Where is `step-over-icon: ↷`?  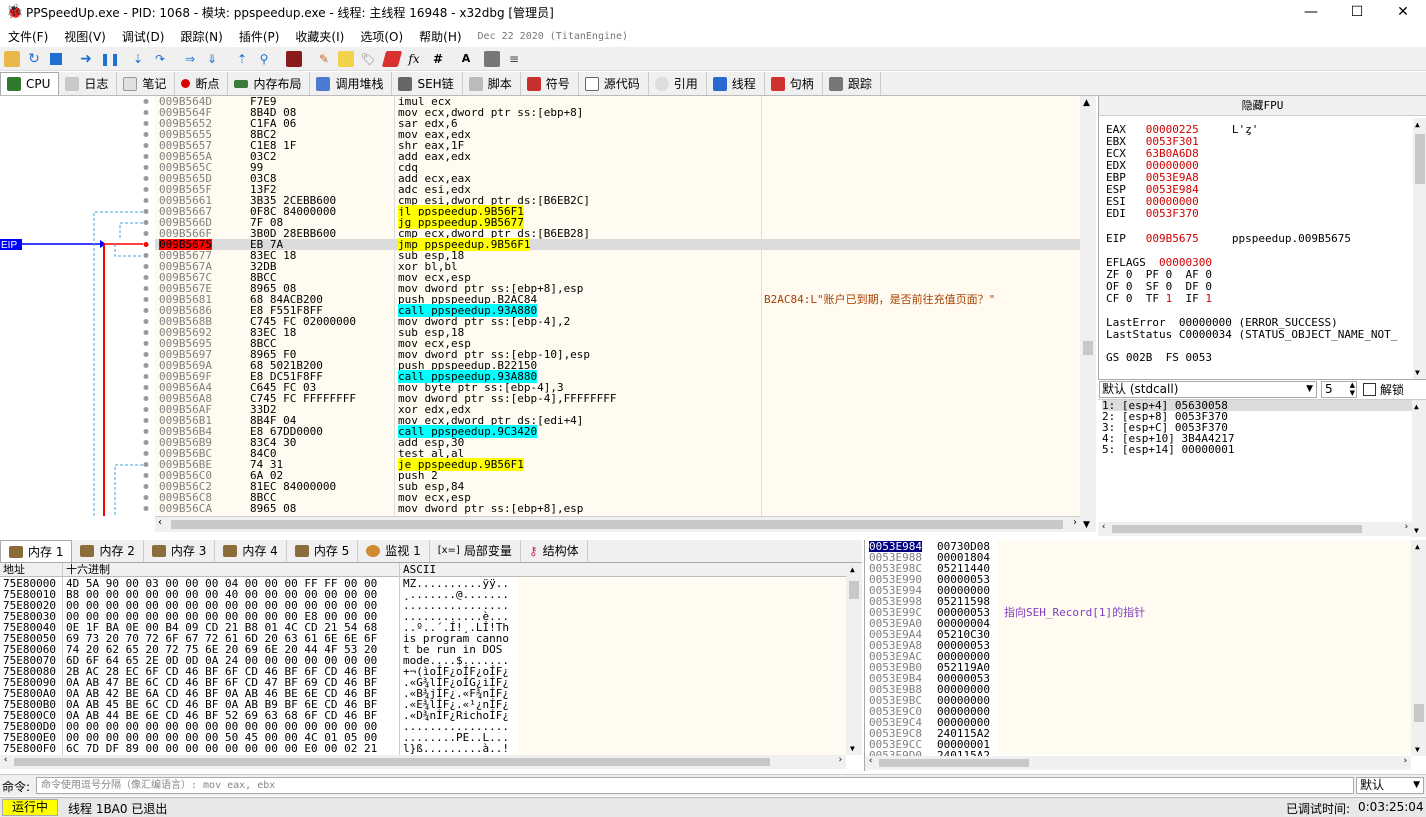 step-over-icon: ↷ is located at coordinates (160, 59).